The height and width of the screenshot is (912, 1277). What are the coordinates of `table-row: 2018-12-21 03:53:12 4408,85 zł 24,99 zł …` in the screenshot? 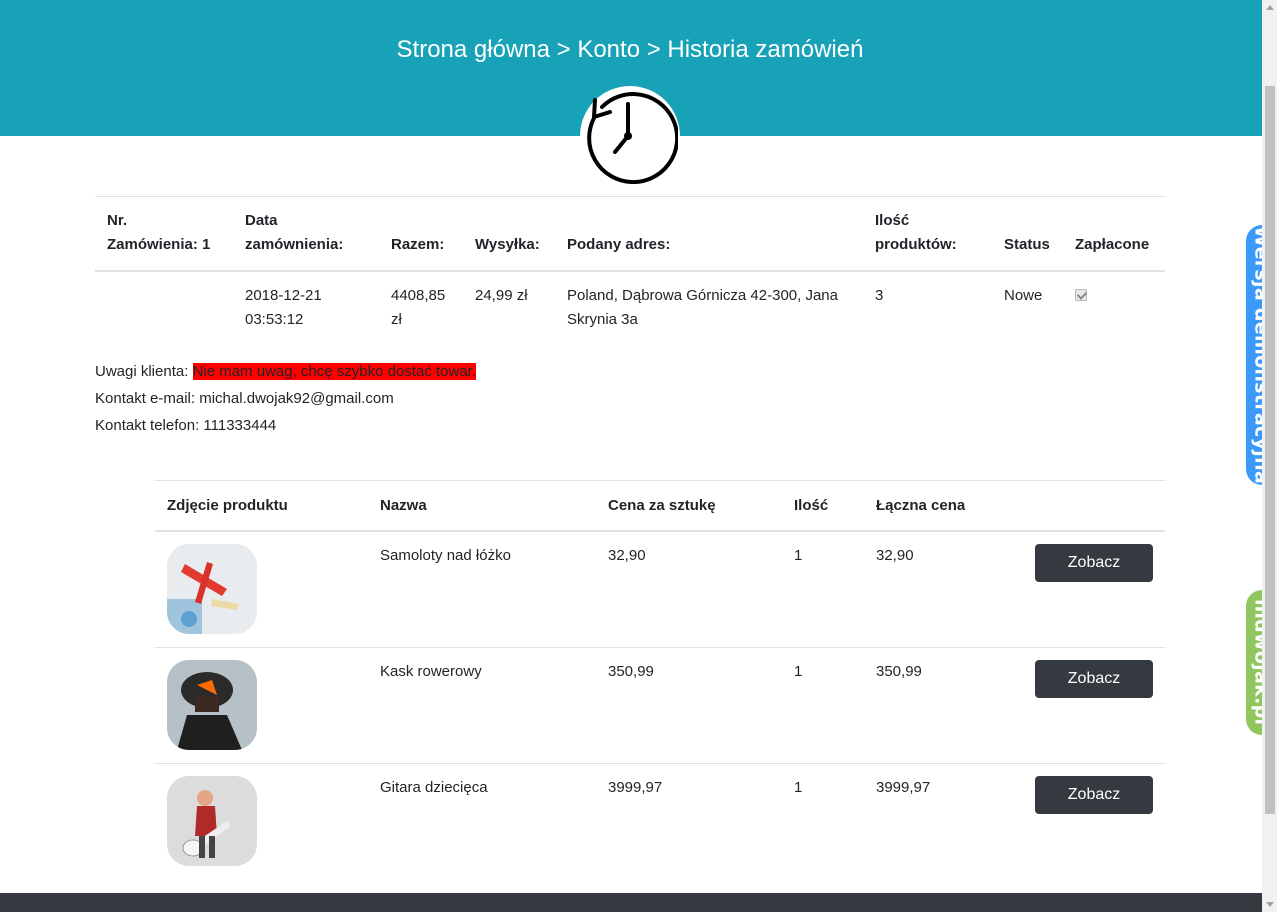 It's located at (630, 307).